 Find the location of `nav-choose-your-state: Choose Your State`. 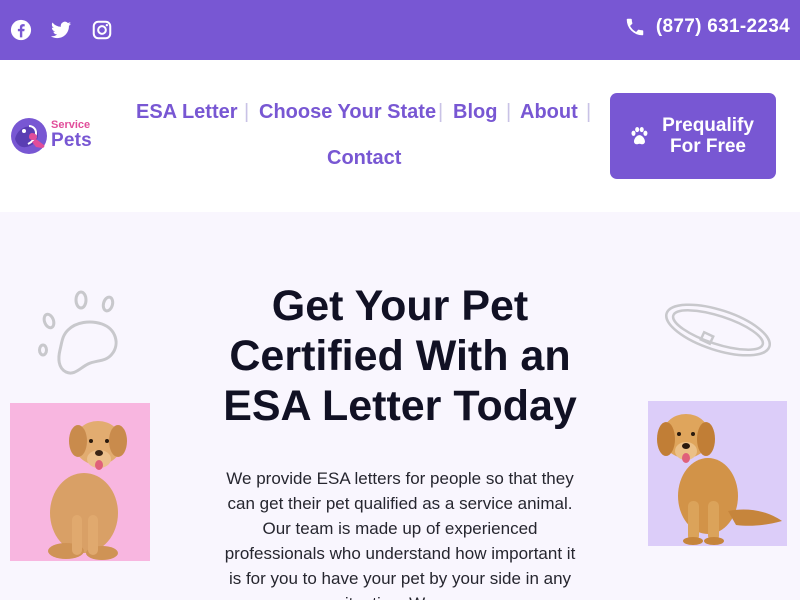

nav-choose-your-state: Choose Your State is located at coordinates (347, 112).